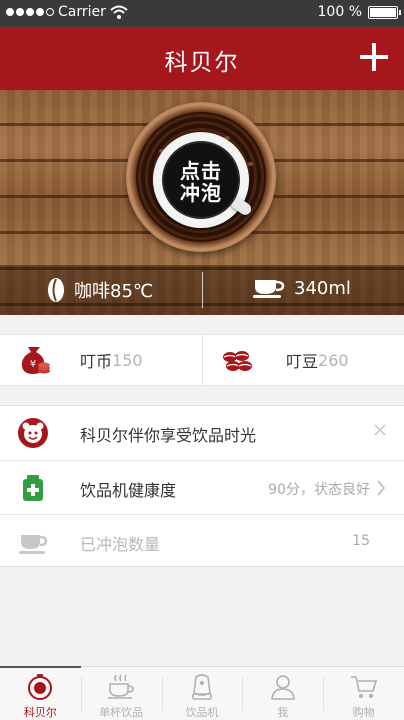 This screenshot has height=720, width=404. I want to click on hero-info-bar: 咖啡85℃ 340ml, so click(202, 290).